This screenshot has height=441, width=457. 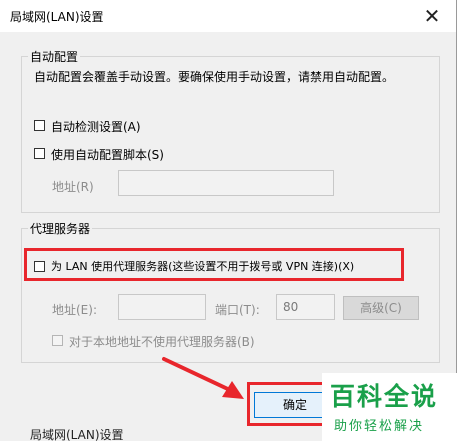 What do you see at coordinates (228, 16) in the screenshot?
I see `title-bar: 局域网(LAN)设置 ✕` at bounding box center [228, 16].